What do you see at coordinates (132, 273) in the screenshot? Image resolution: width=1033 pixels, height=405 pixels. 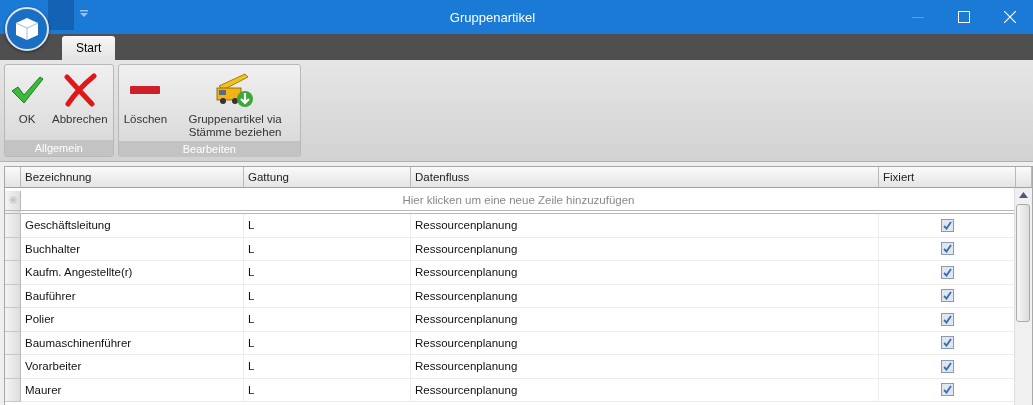 I see `table-cell: Kaufm. Angestellte(r)` at bounding box center [132, 273].